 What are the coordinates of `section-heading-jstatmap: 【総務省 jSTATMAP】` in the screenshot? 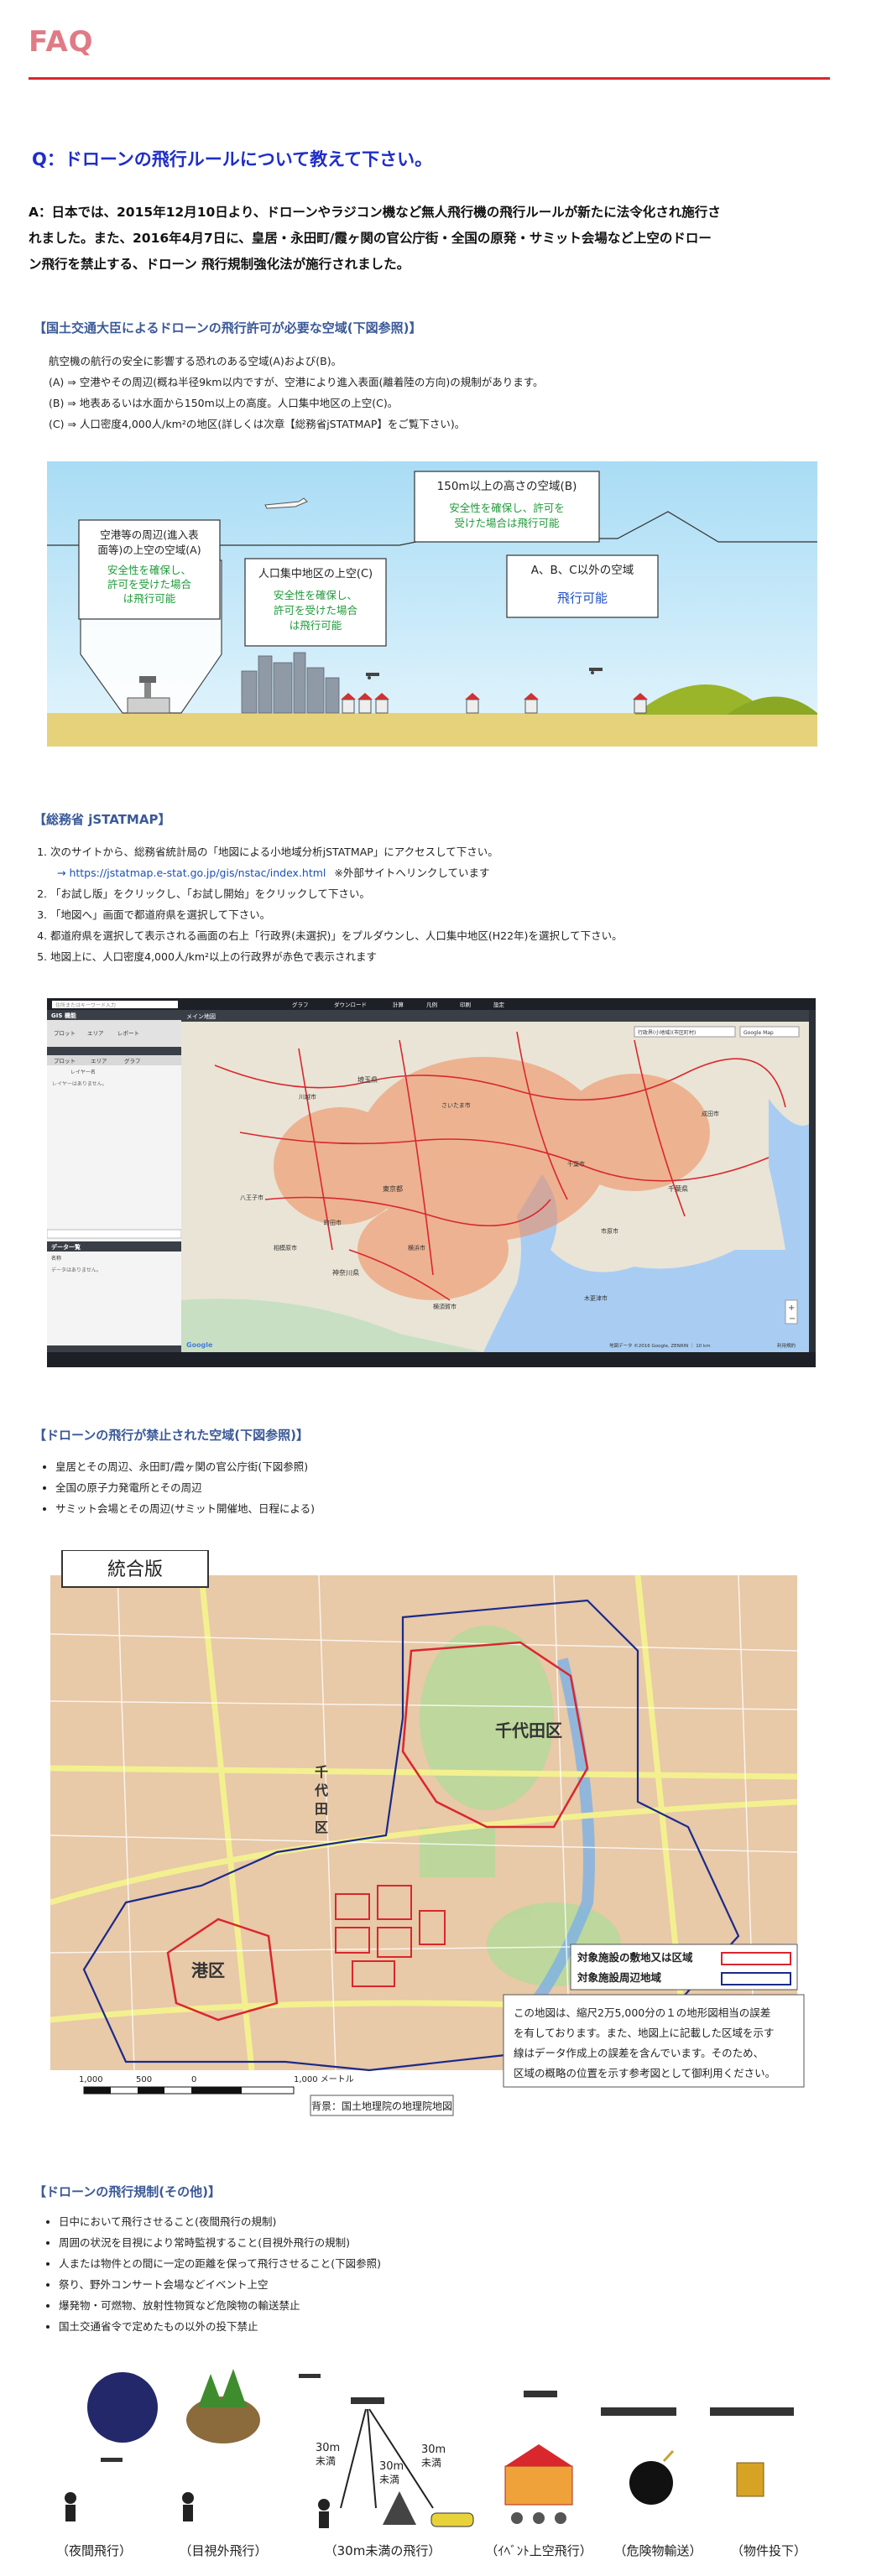 It's located at (102, 819).